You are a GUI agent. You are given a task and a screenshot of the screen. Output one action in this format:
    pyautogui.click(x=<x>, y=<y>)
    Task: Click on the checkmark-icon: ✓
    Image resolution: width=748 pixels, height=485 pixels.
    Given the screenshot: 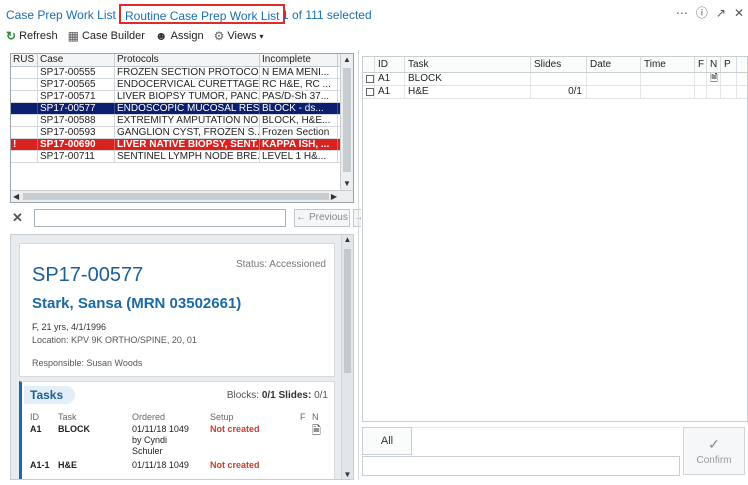 What is the action you would take?
    pyautogui.click(x=714, y=444)
    